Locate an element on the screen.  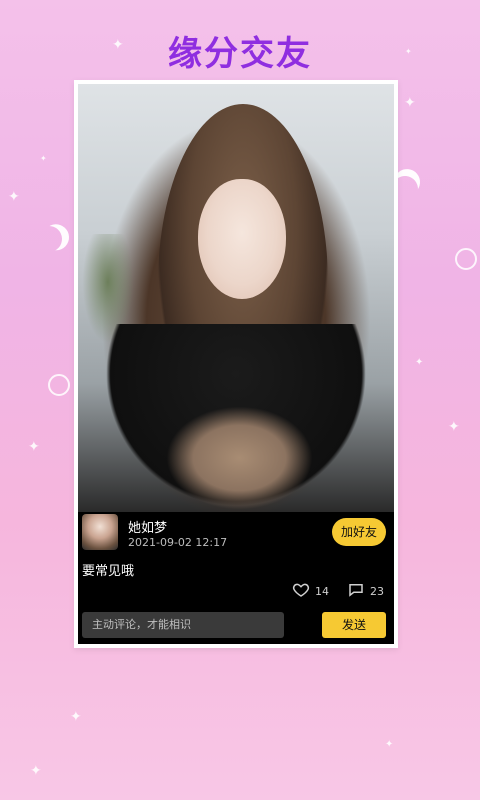
post-timestamp: 2021-09-02 12:17 is located at coordinates (178, 542).